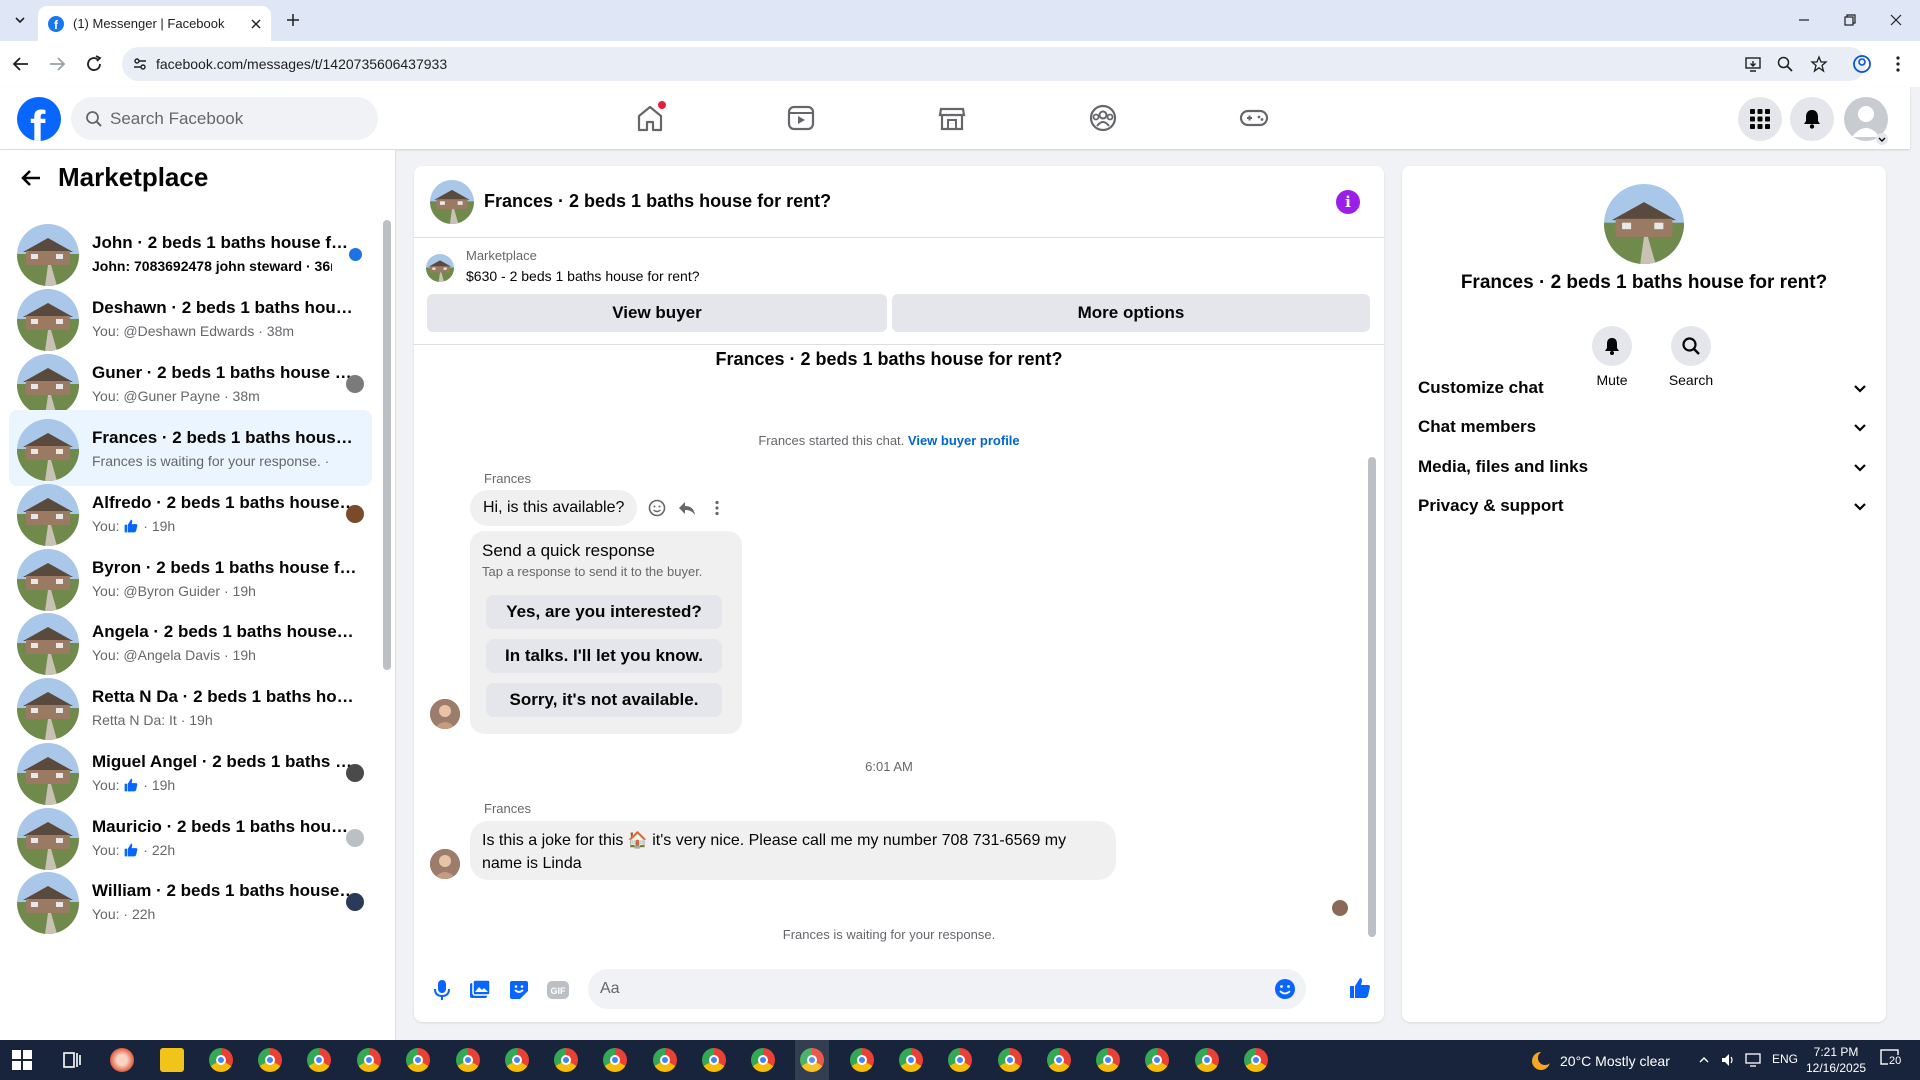 Image resolution: width=1920 pixels, height=1080 pixels. What do you see at coordinates (947, 989) in the screenshot?
I see `message-input: Aa` at bounding box center [947, 989].